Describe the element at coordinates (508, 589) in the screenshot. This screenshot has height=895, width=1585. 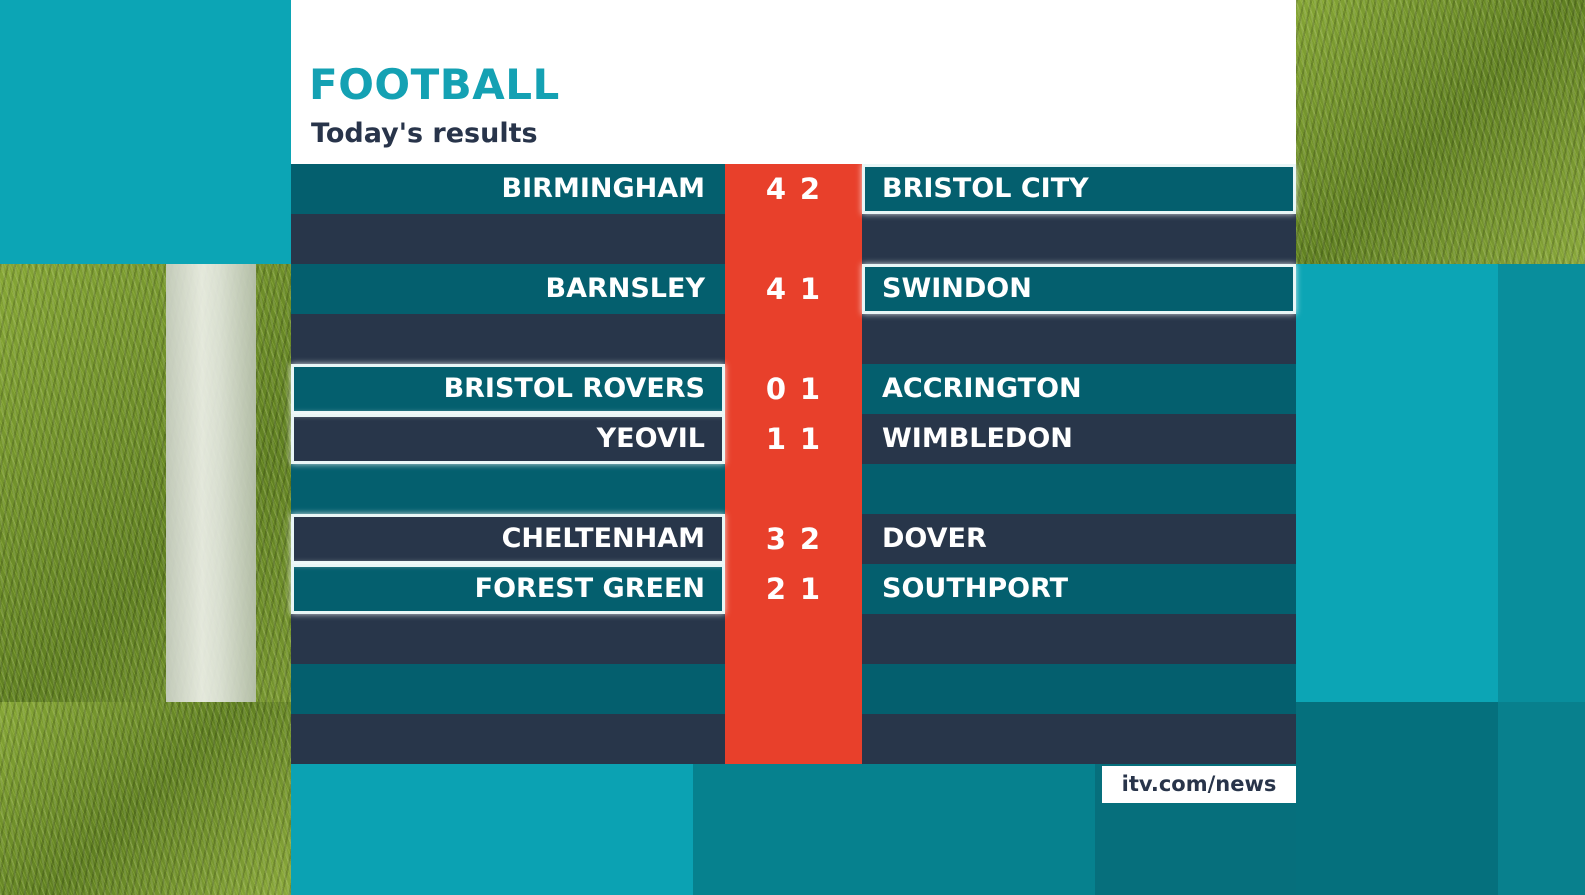
I see `home-team: FOREST GREEN` at that location.